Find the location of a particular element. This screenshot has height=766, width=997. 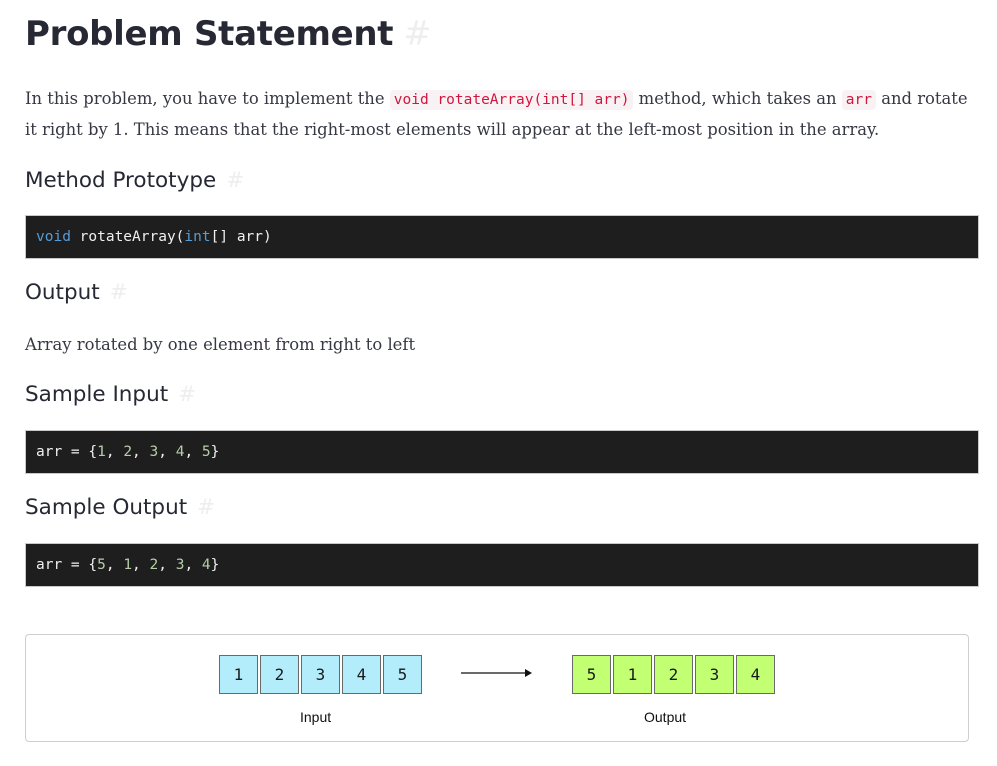

code-text: rotateArray( is located at coordinates (127, 237).